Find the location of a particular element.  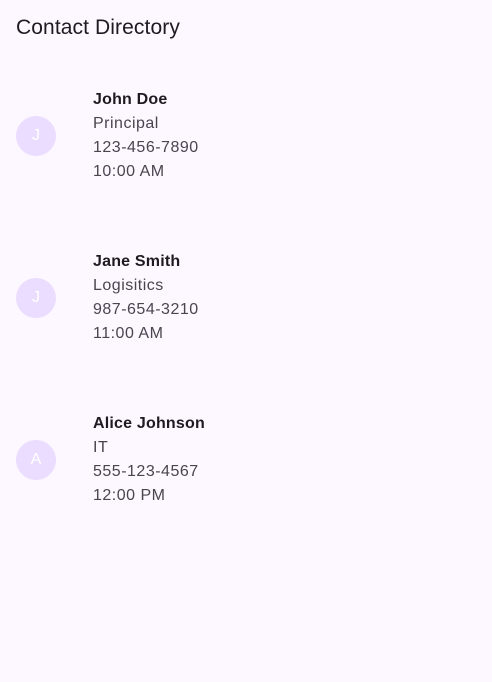

contact-name: John Doe is located at coordinates (130, 99).